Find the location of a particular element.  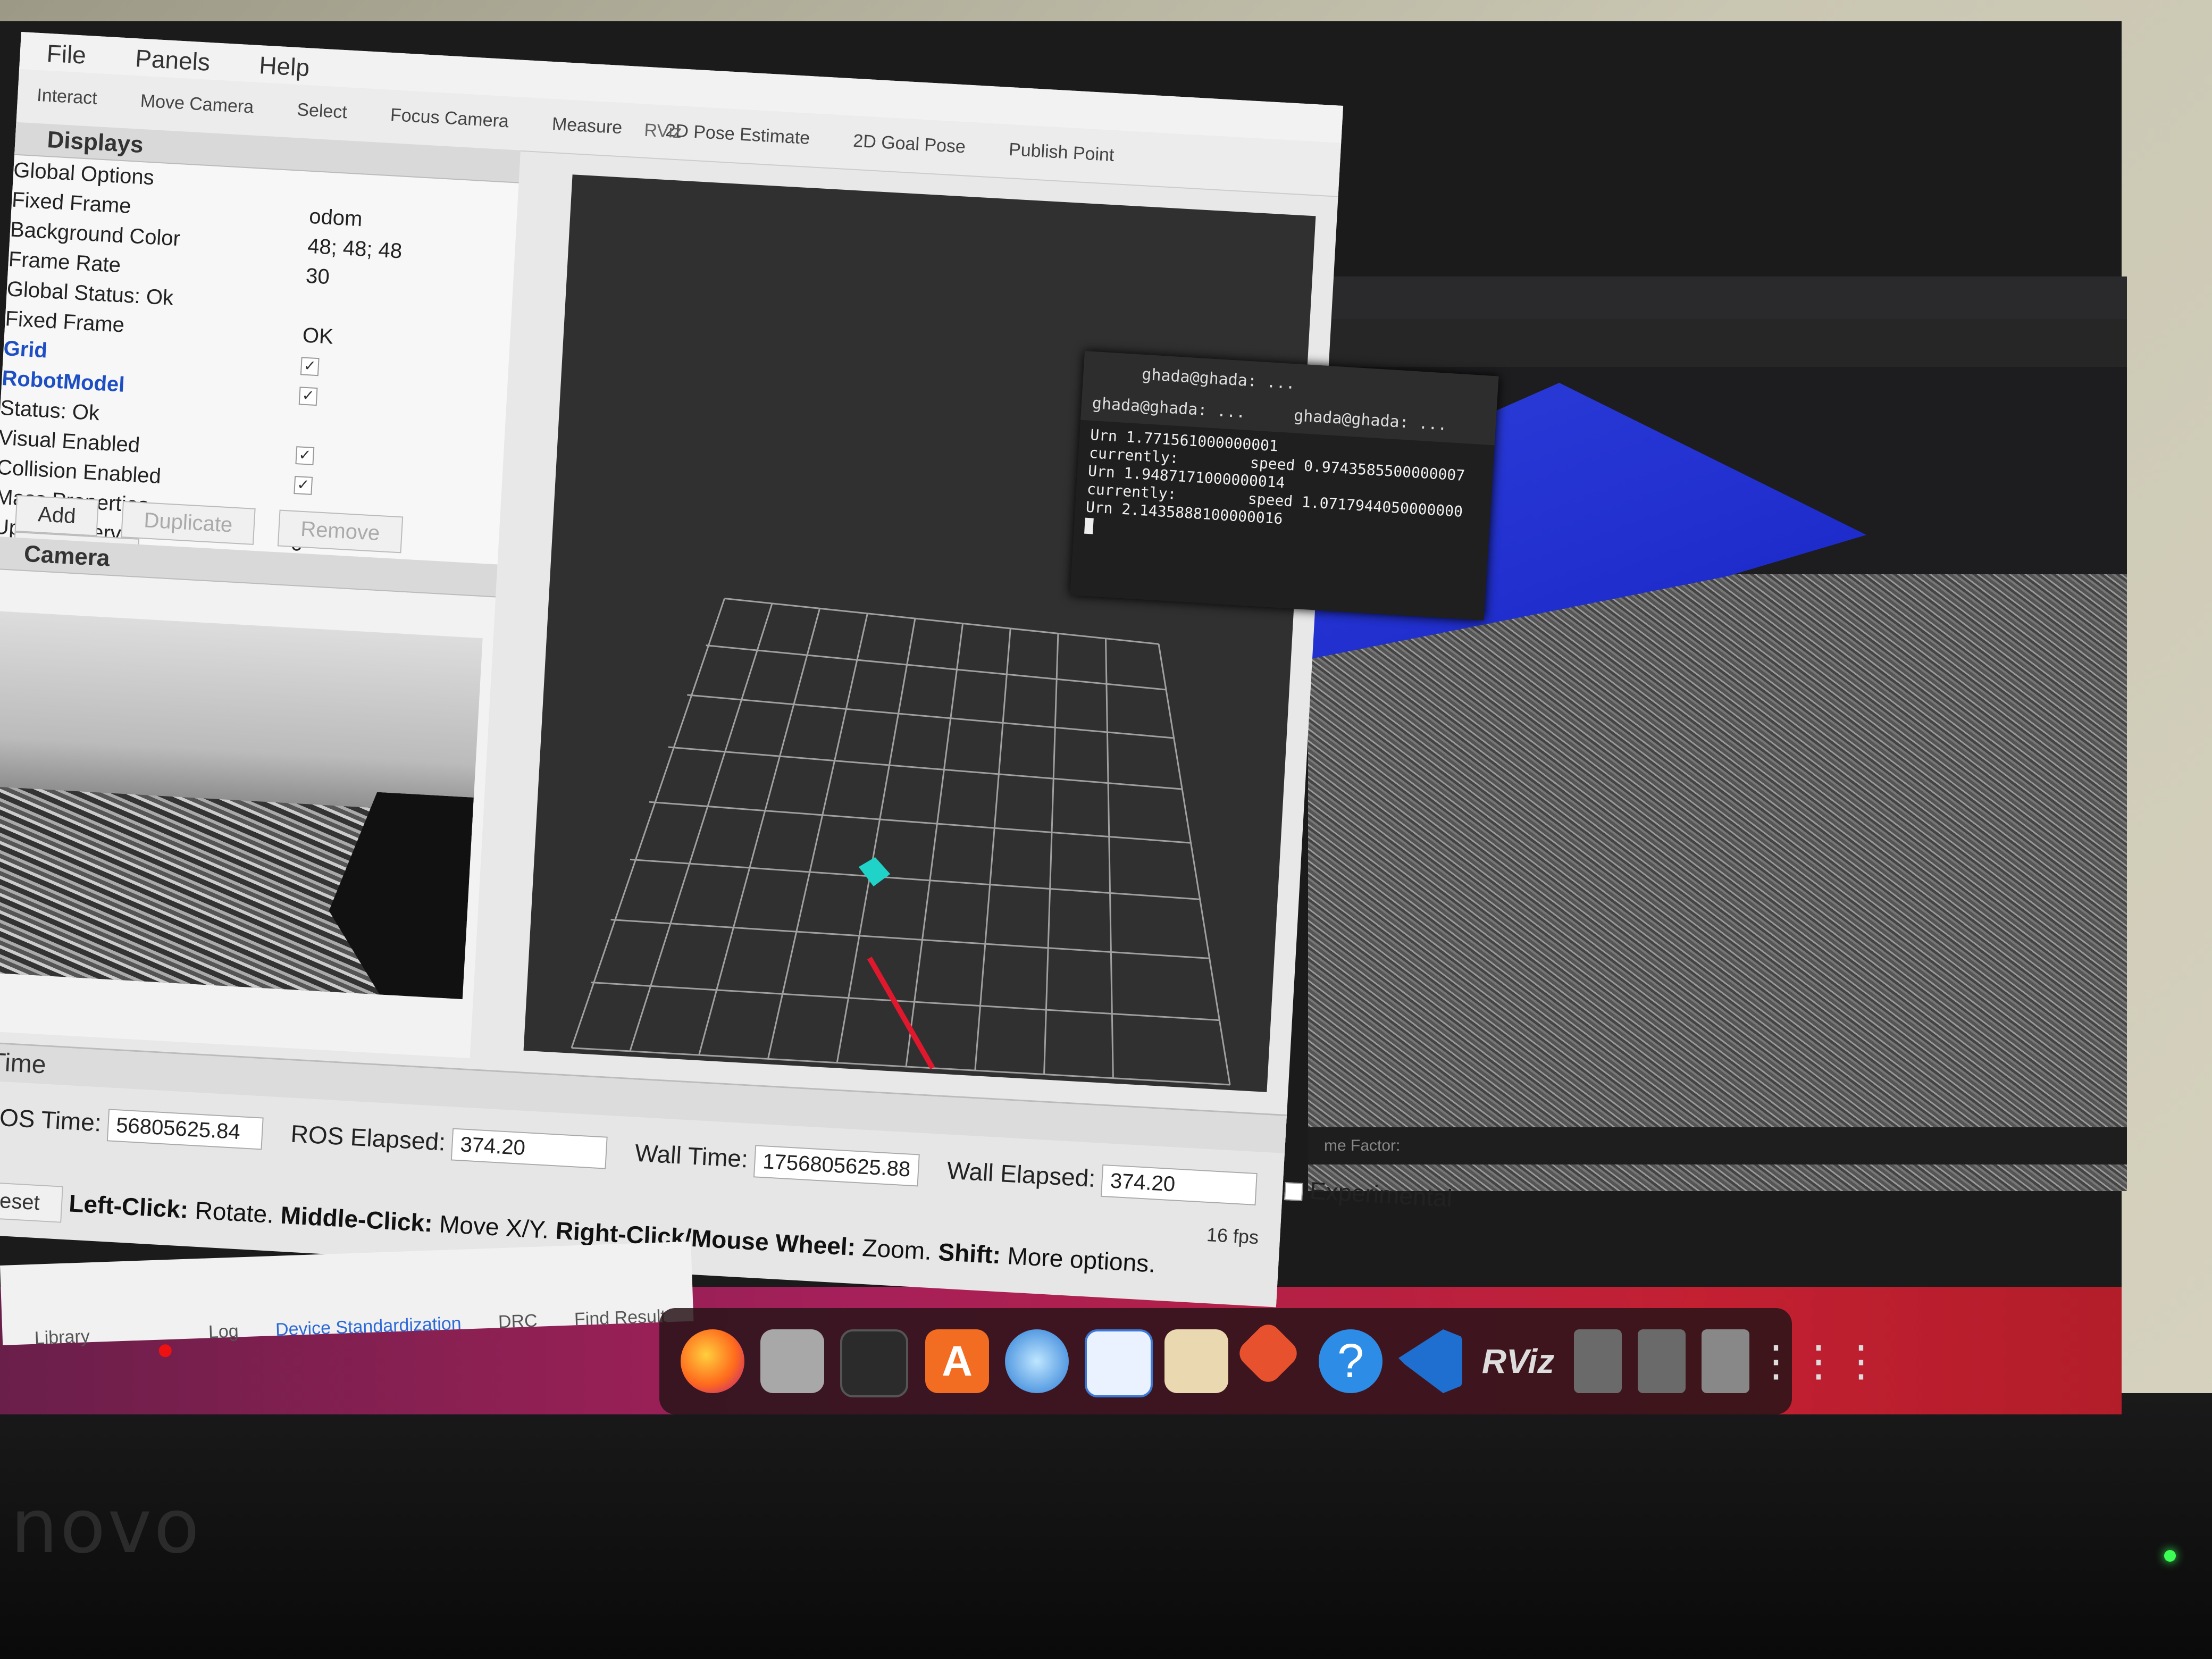

robot-marker is located at coordinates (874, 871).